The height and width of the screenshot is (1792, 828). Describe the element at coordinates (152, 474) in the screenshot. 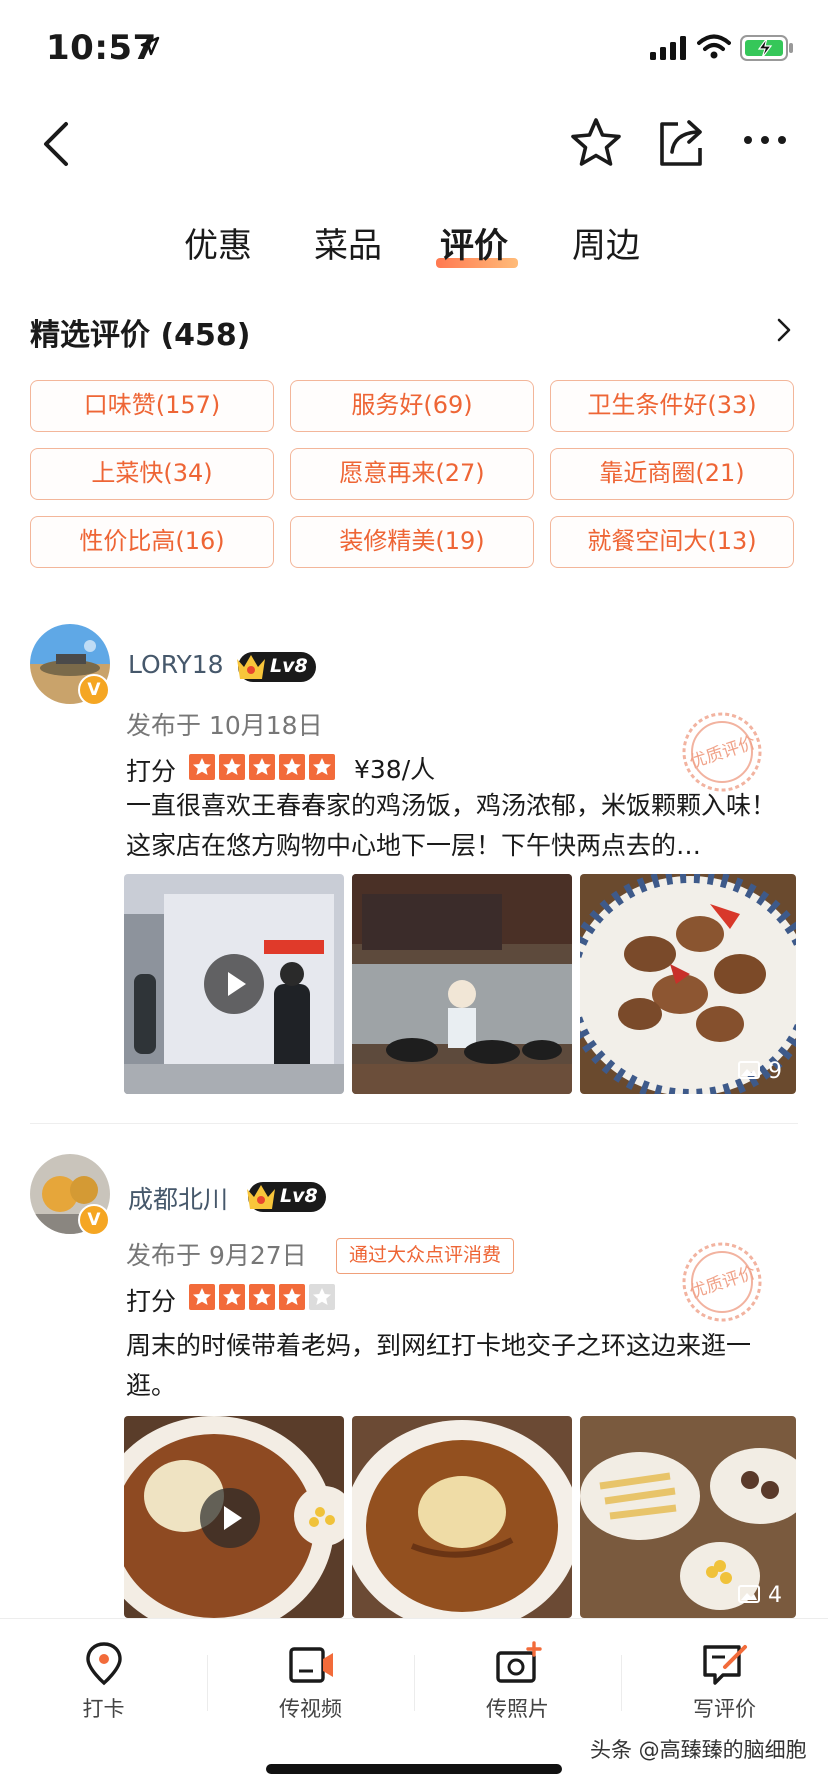

I see `tag-chip: 上菜快(34)` at that location.